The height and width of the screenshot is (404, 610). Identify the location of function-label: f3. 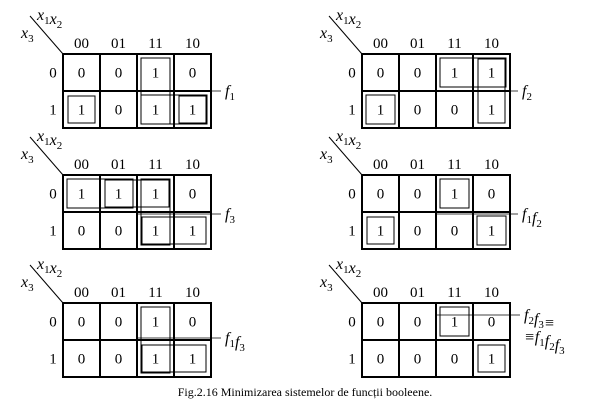
(230, 216).